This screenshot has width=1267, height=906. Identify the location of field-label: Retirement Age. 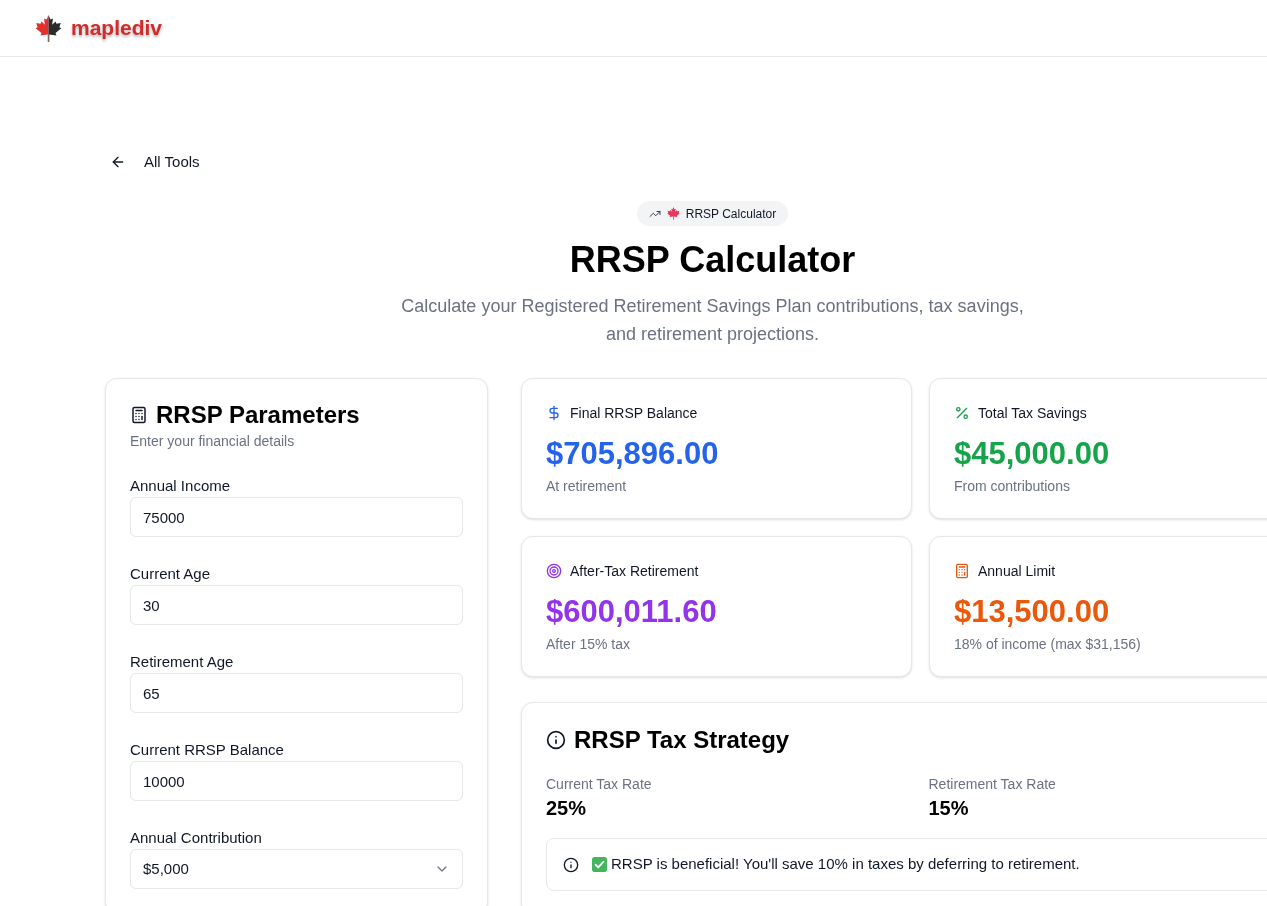
(182, 662).